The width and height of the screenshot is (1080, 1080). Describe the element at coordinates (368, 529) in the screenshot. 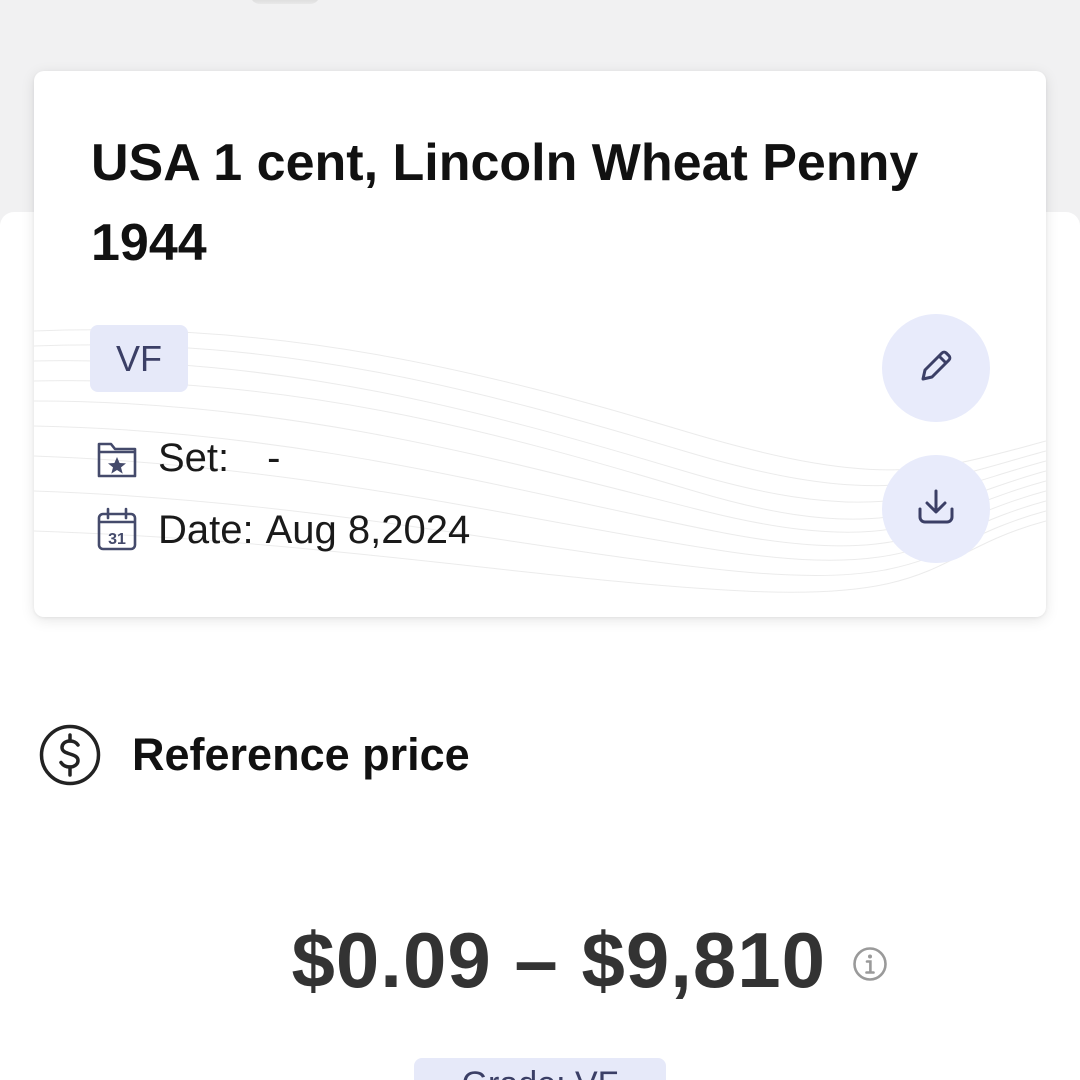

I see `date-value: Aug 8,2024` at that location.